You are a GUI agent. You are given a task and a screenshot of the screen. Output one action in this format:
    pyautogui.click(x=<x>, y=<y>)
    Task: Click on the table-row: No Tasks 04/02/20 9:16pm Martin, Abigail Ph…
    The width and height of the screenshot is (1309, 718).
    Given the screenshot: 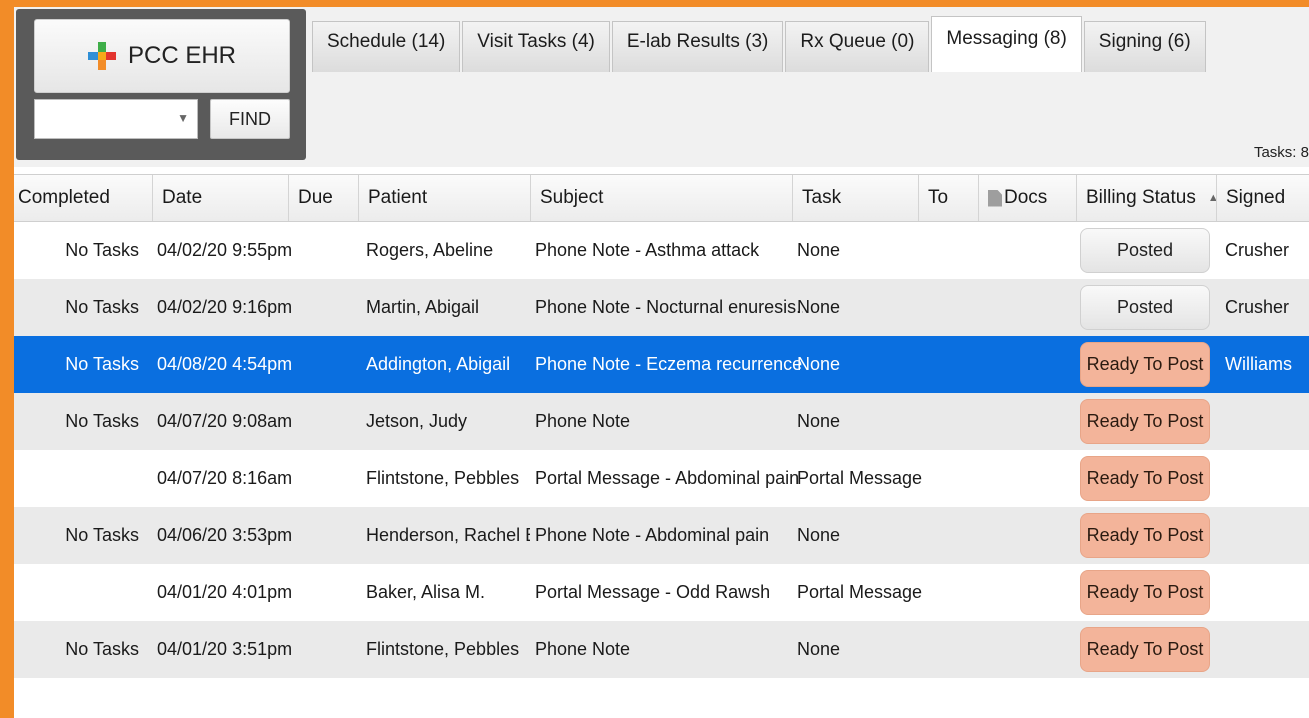 What is the action you would take?
    pyautogui.click(x=661, y=307)
    